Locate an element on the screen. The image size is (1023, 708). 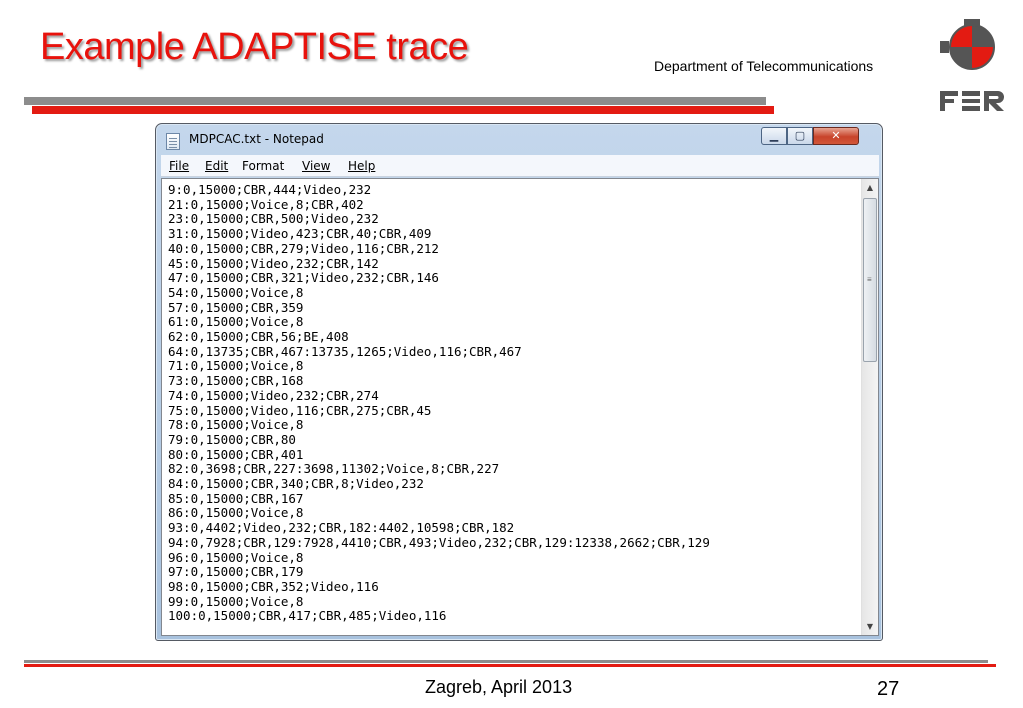
slide-title: Example ADAPTISE trace is located at coordinates (254, 47).